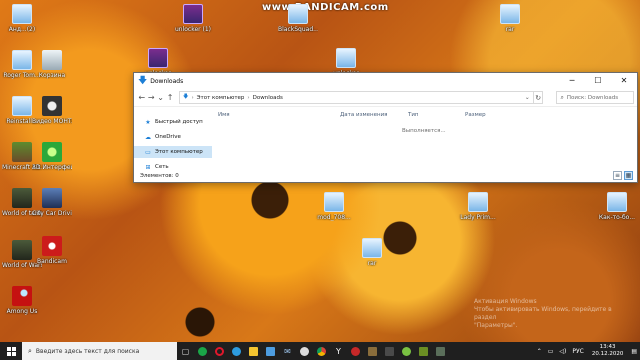 The width and height of the screenshot is (640, 360). What do you see at coordinates (539, 351) in the screenshot?
I see `chevron-up-icon: ⌃` at bounding box center [539, 351].